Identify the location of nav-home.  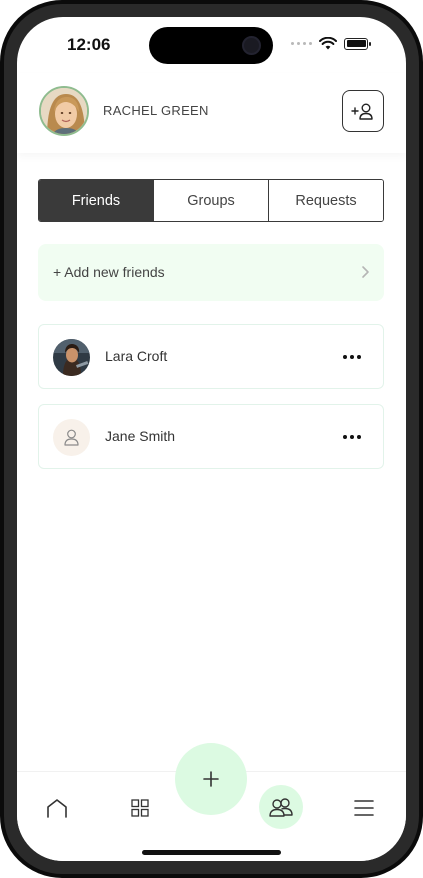
(57, 808).